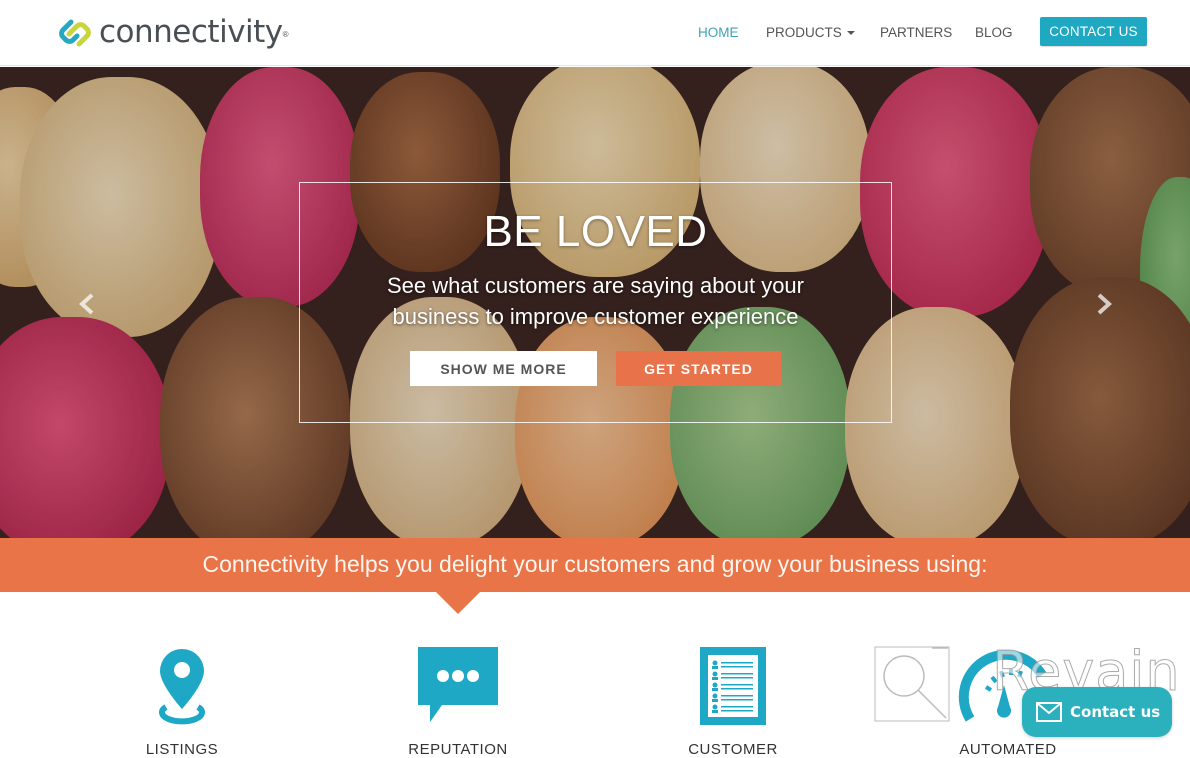  What do you see at coordinates (458, 684) in the screenshot?
I see `chat-bubble-icon` at bounding box center [458, 684].